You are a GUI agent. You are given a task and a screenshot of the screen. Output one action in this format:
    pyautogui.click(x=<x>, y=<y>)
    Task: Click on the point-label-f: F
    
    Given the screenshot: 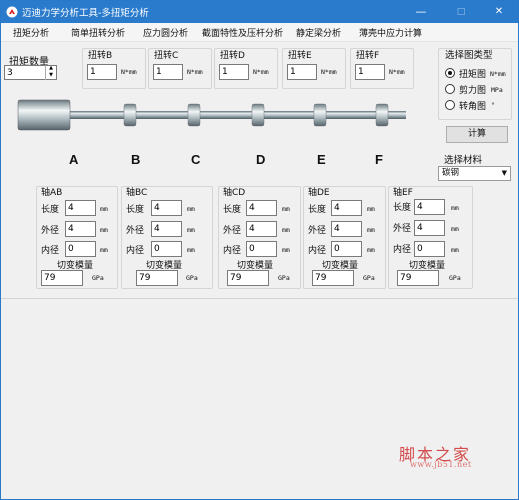 What is the action you would take?
    pyautogui.click(x=379, y=159)
    